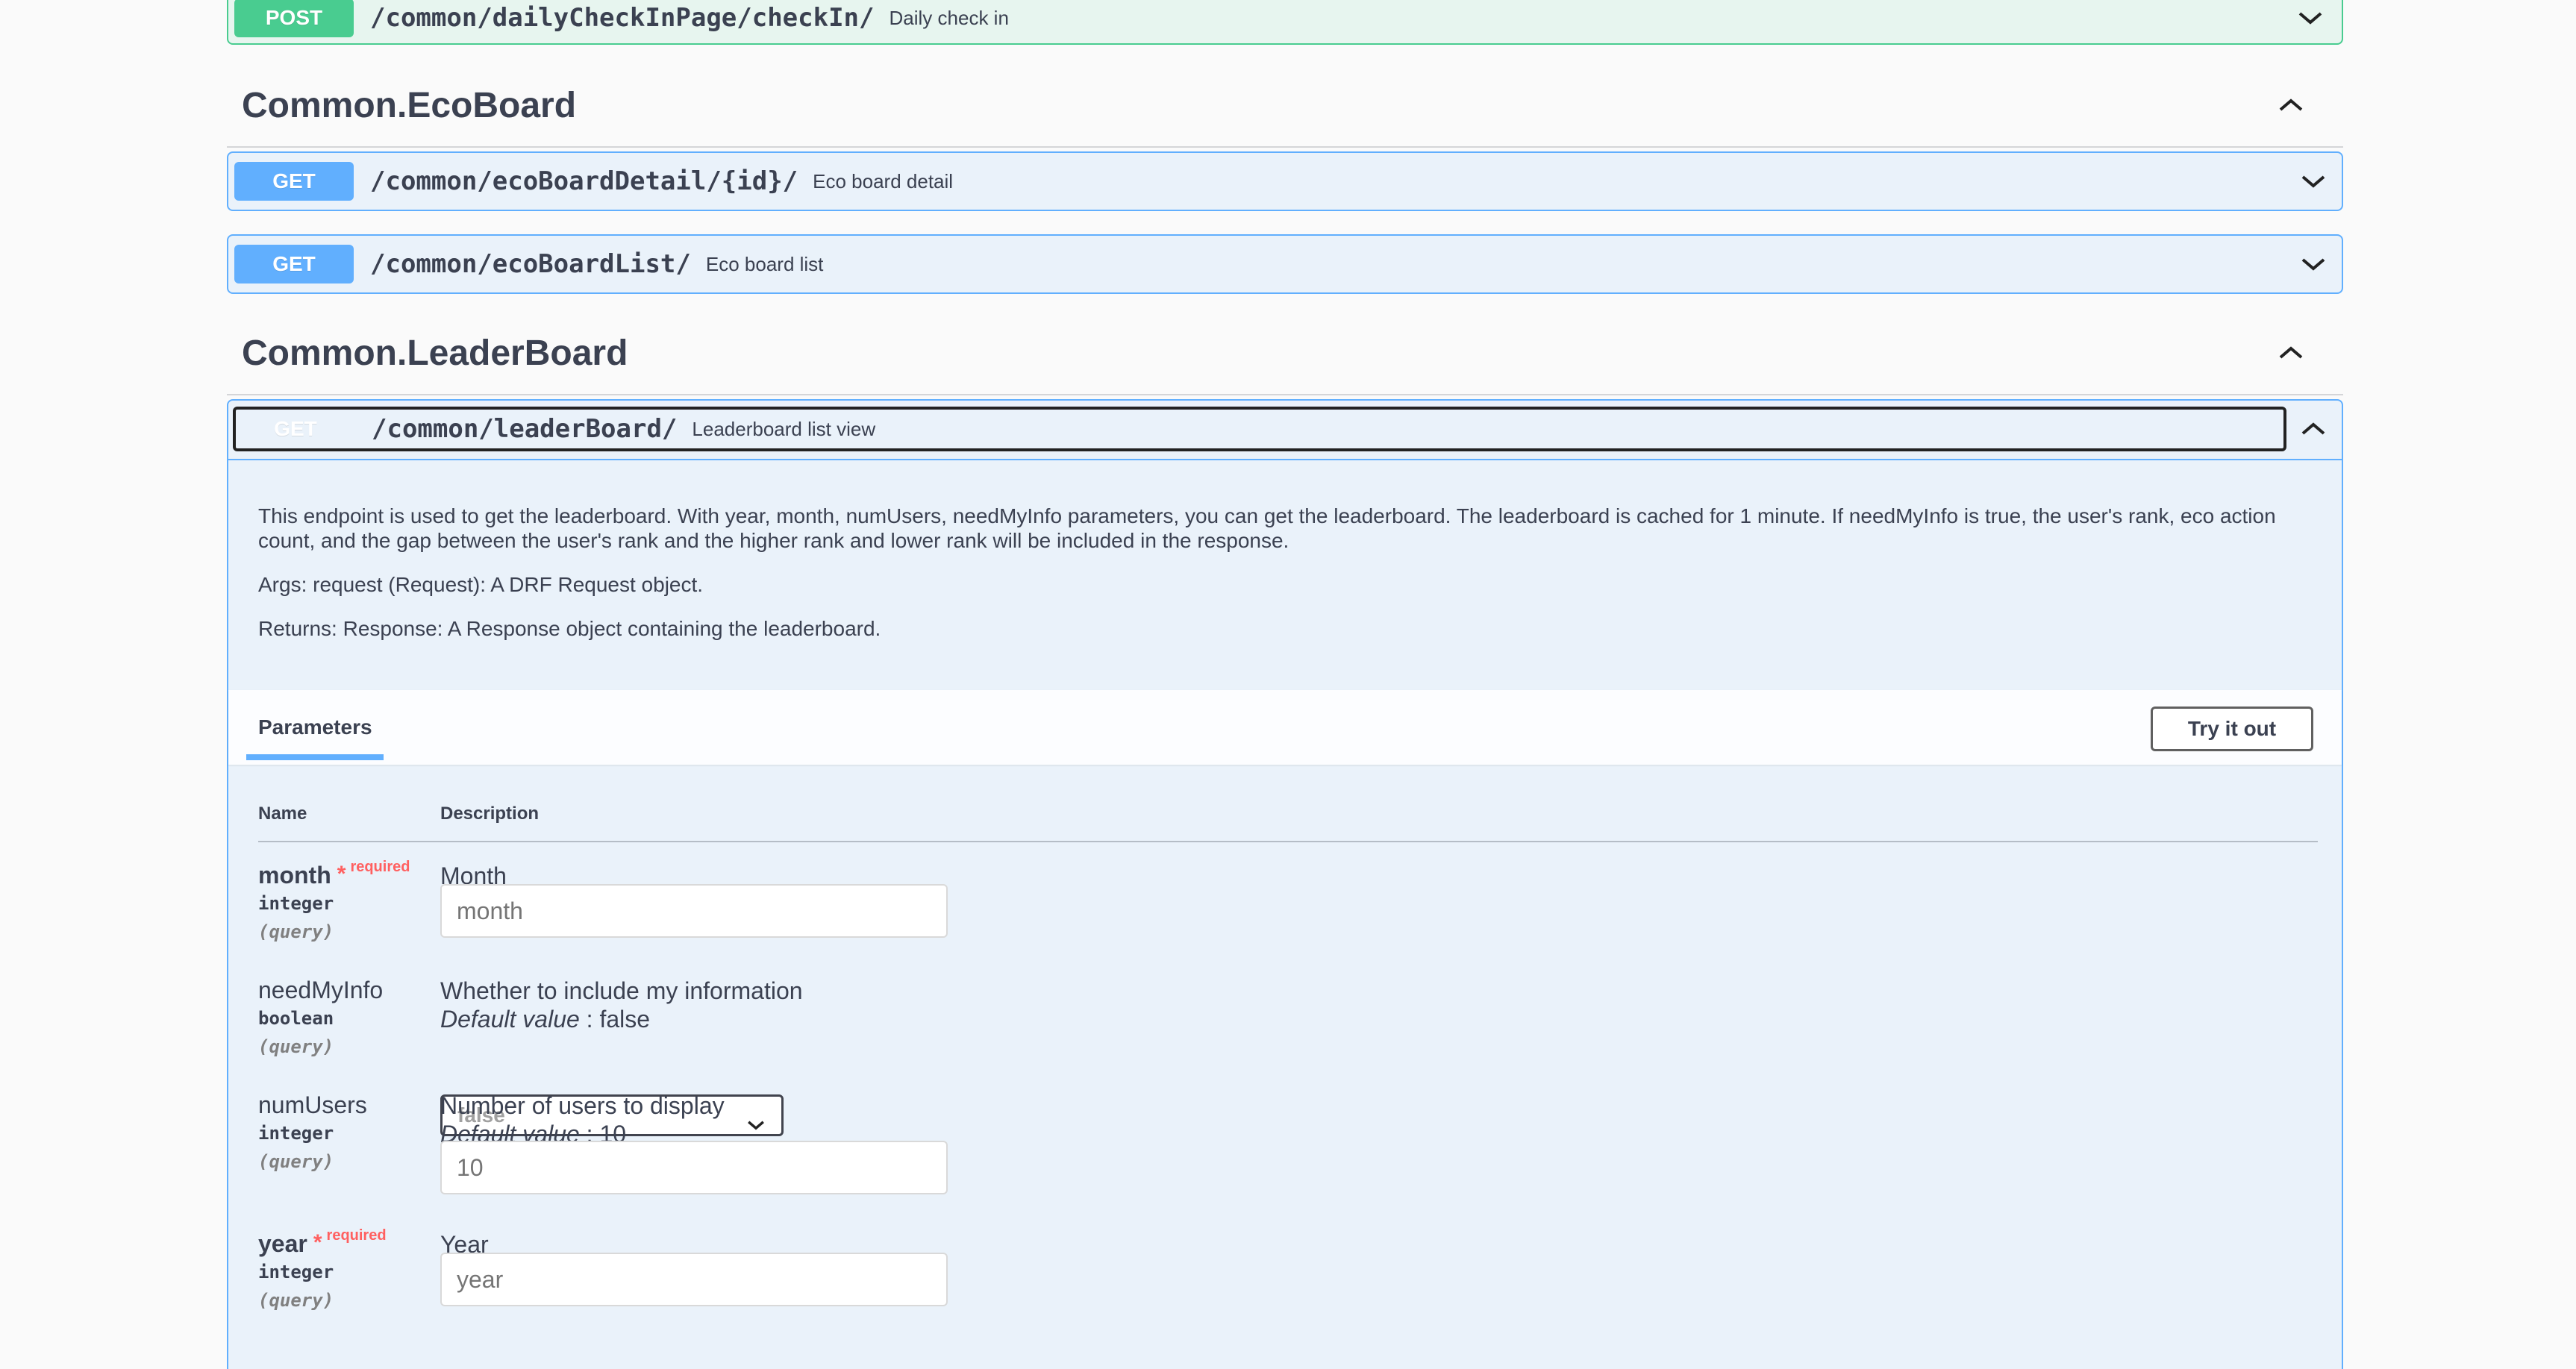 The height and width of the screenshot is (1369, 2576). What do you see at coordinates (530, 264) in the screenshot?
I see `opblock-path: /common/ecoBoardList/` at bounding box center [530, 264].